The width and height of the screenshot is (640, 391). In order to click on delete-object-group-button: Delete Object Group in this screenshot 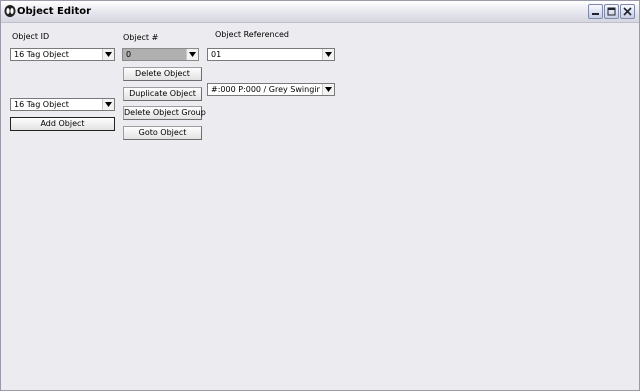, I will do `click(164, 113)`.